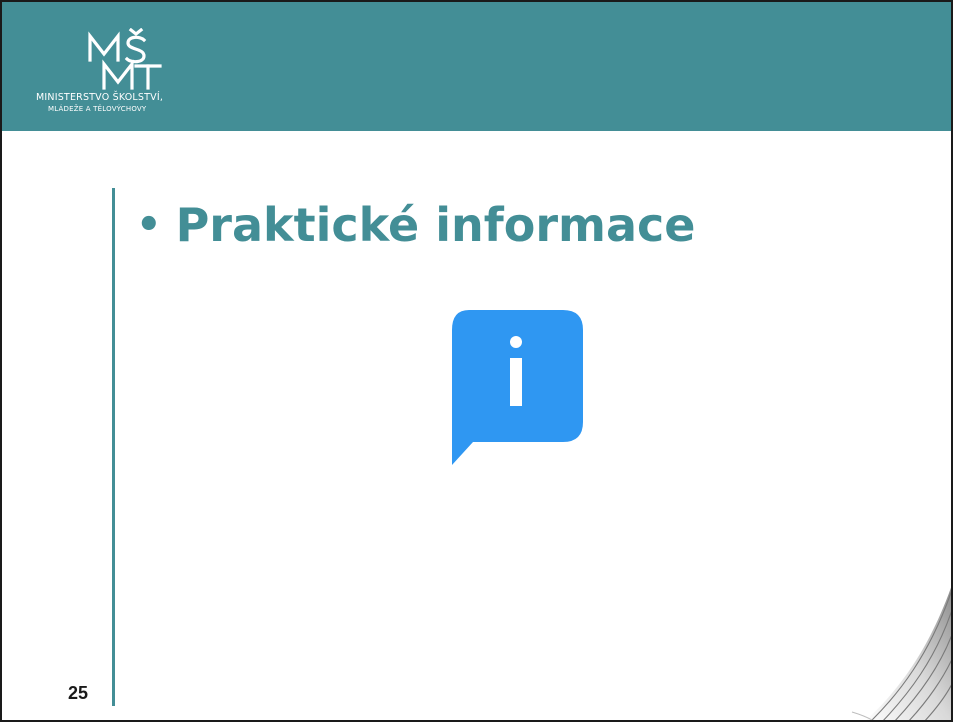 The image size is (953, 722). Describe the element at coordinates (901, 653) in the screenshot. I see `page-curl-decoration` at that location.